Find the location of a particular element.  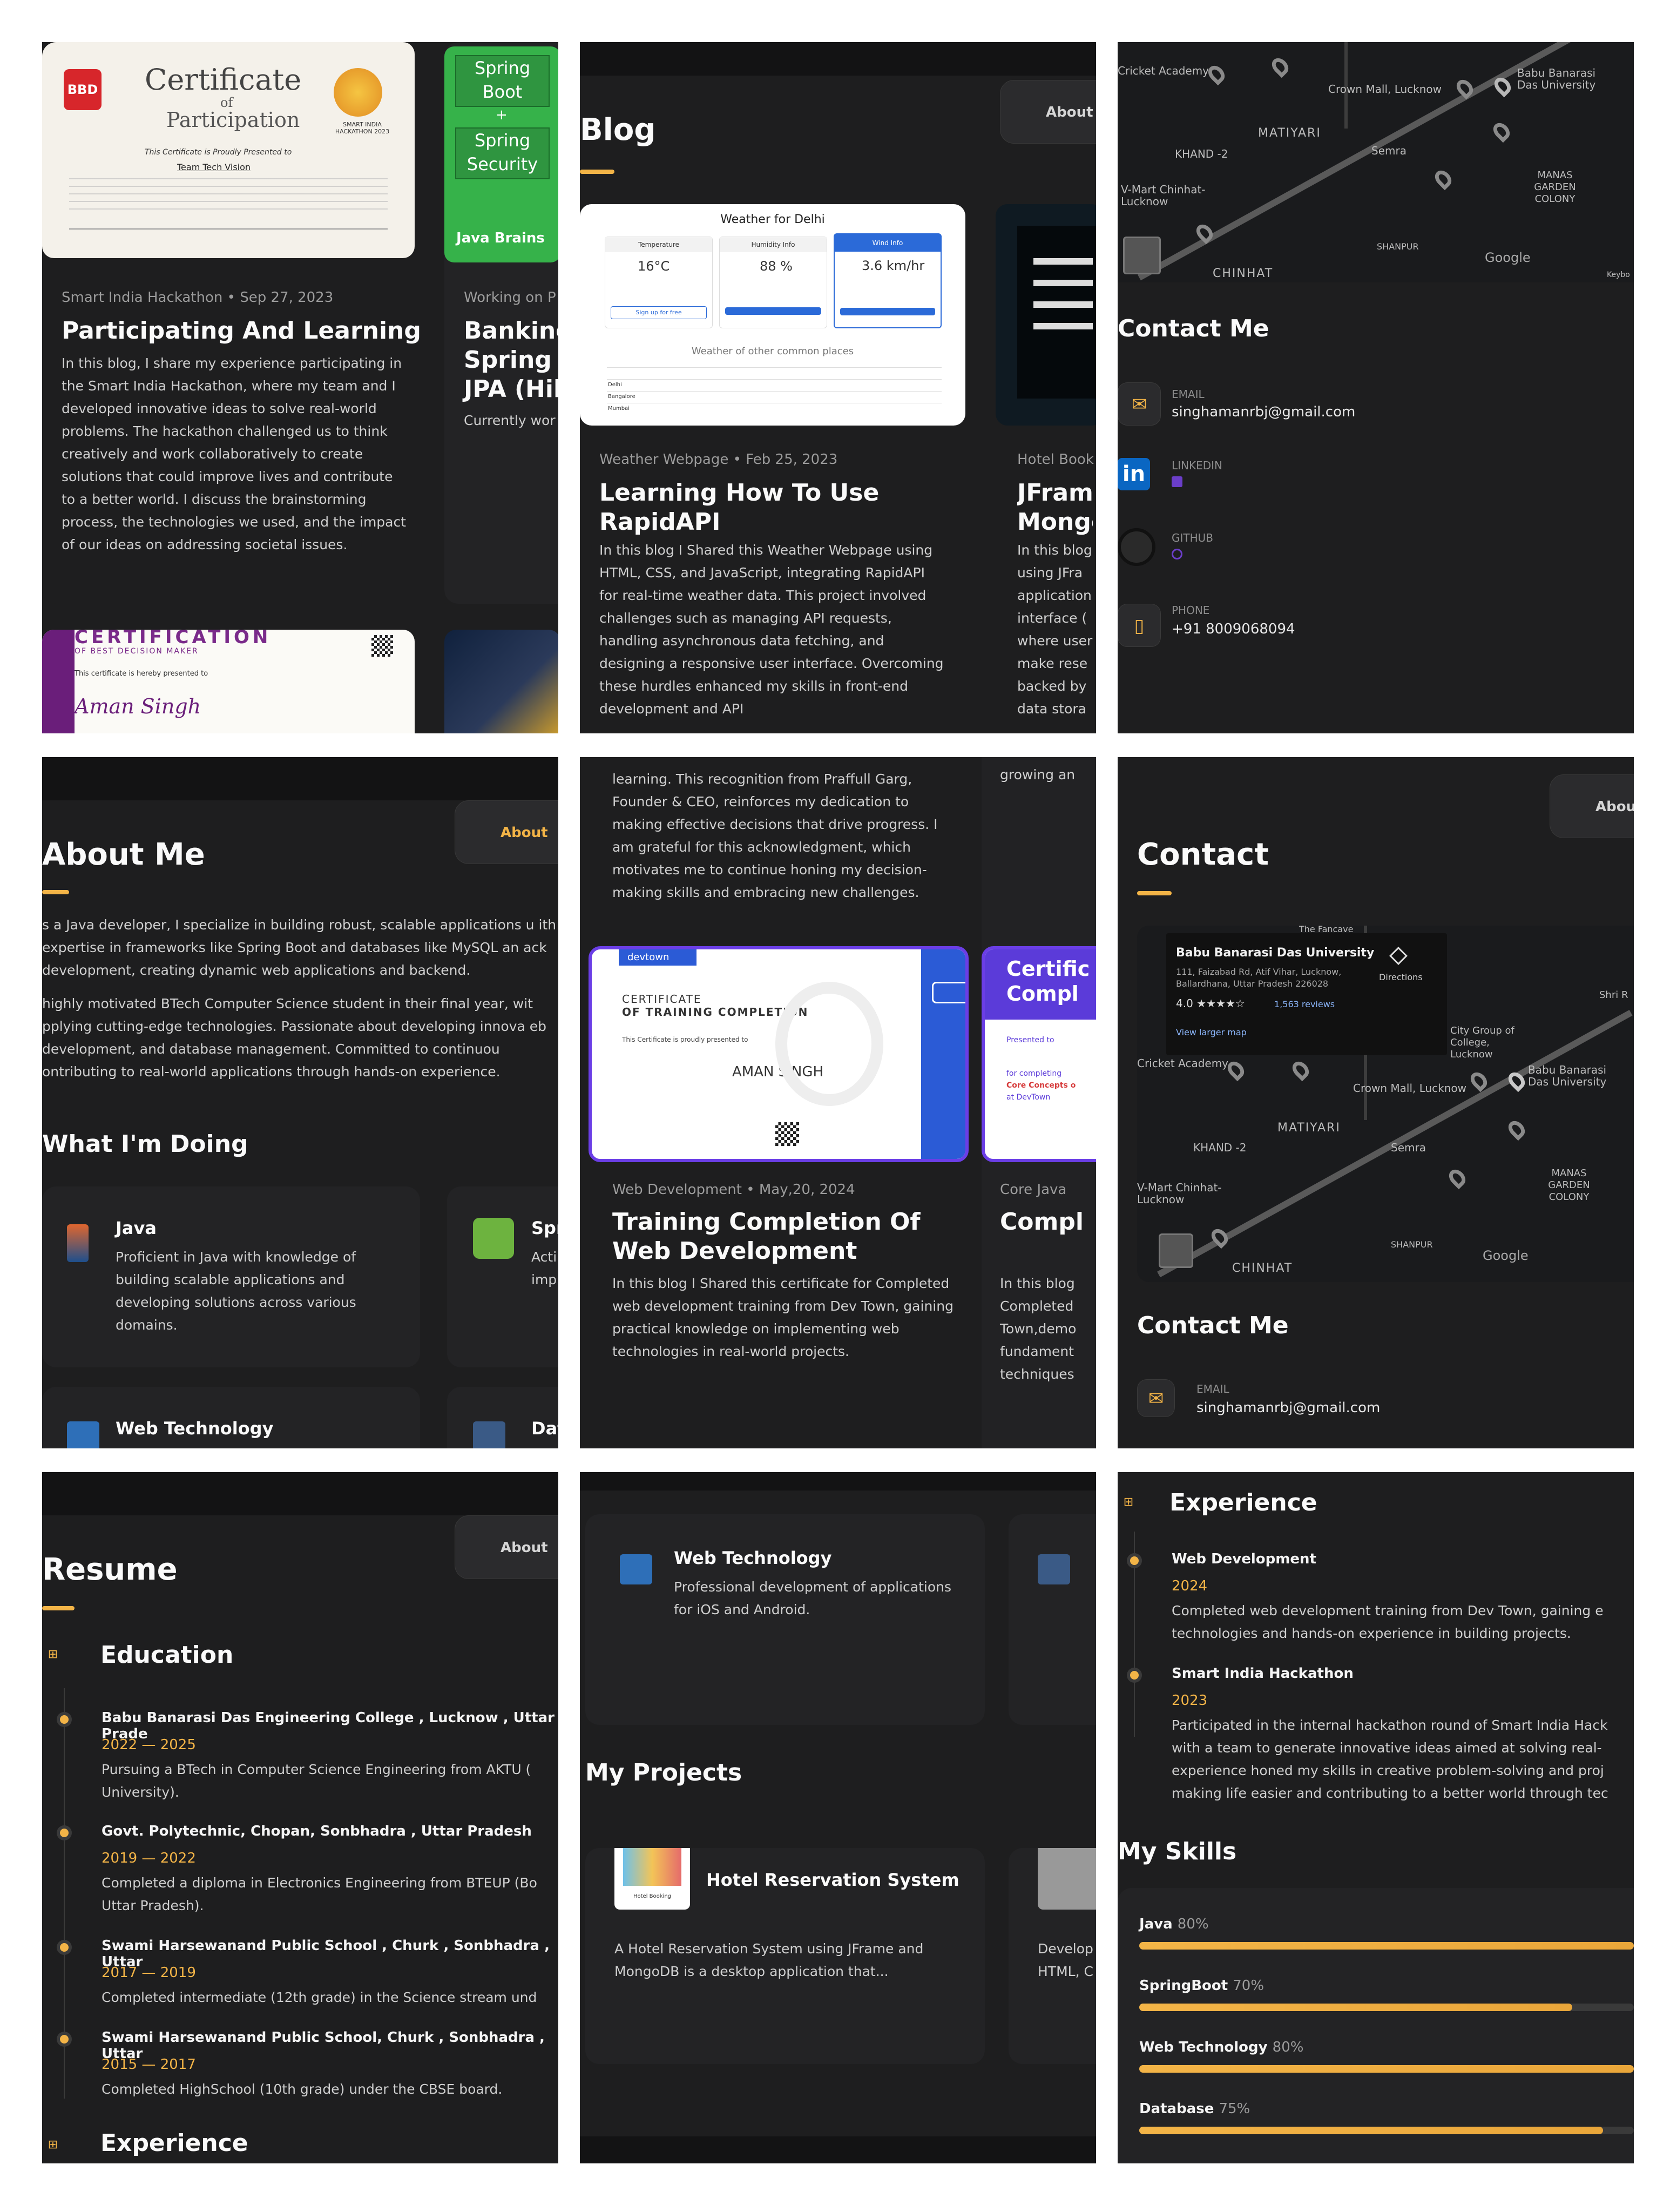

signup-button: Sign up for free is located at coordinates (659, 312).